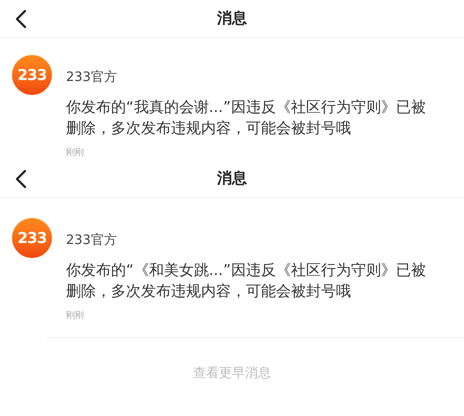  I want to click on load-earlier-link: 查看更早消息, so click(232, 374).